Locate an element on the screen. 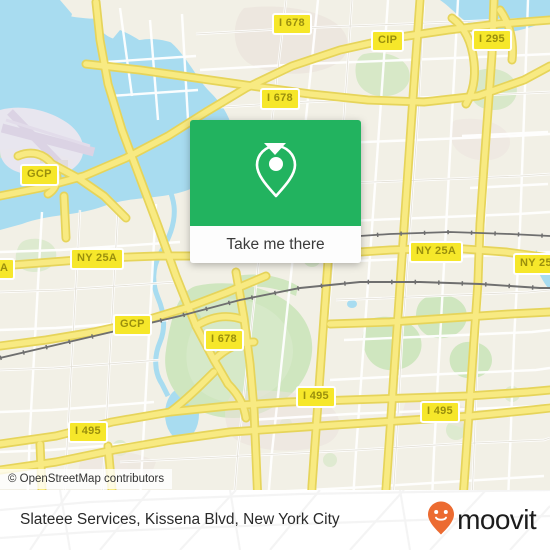 Image resolution: width=550 pixels, height=550 pixels. moovit-wordmark: moovit is located at coordinates (496, 519).